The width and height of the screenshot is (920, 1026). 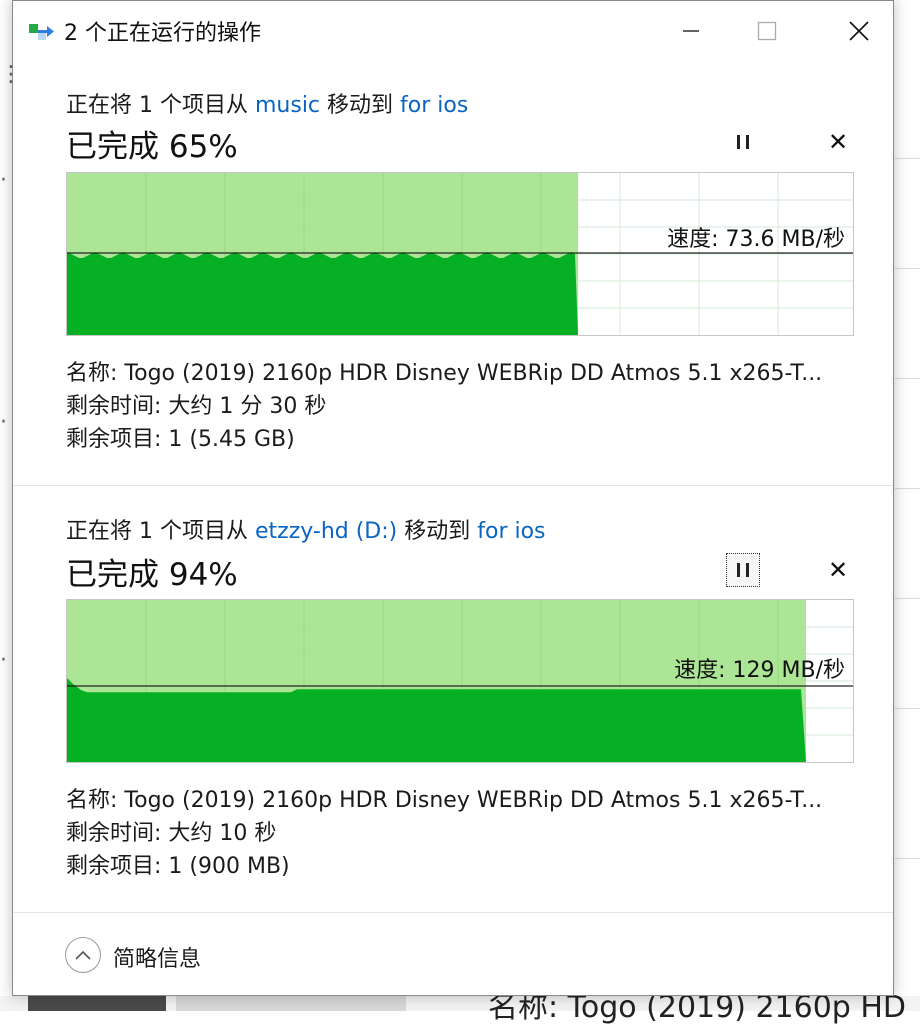 What do you see at coordinates (460, 681) in the screenshot?
I see `speed-graph: 速度: 129 MB/秒` at bounding box center [460, 681].